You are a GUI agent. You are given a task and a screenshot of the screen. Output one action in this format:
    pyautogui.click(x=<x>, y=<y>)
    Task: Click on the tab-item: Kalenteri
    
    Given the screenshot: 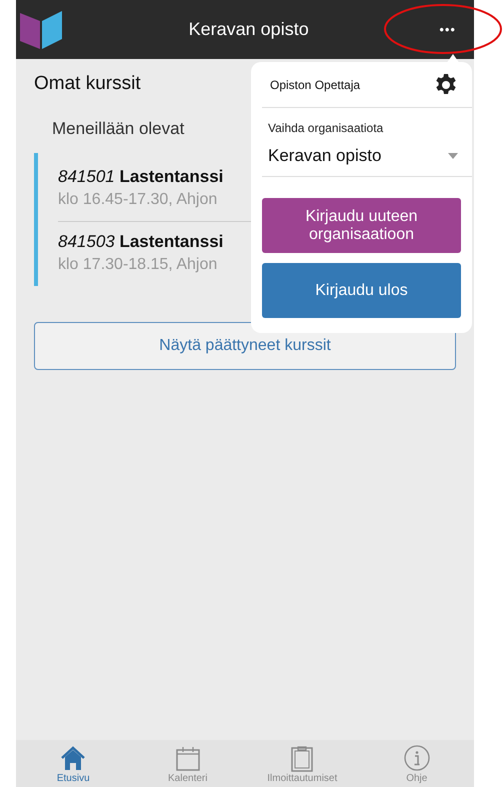 What is the action you would take?
    pyautogui.click(x=187, y=765)
    